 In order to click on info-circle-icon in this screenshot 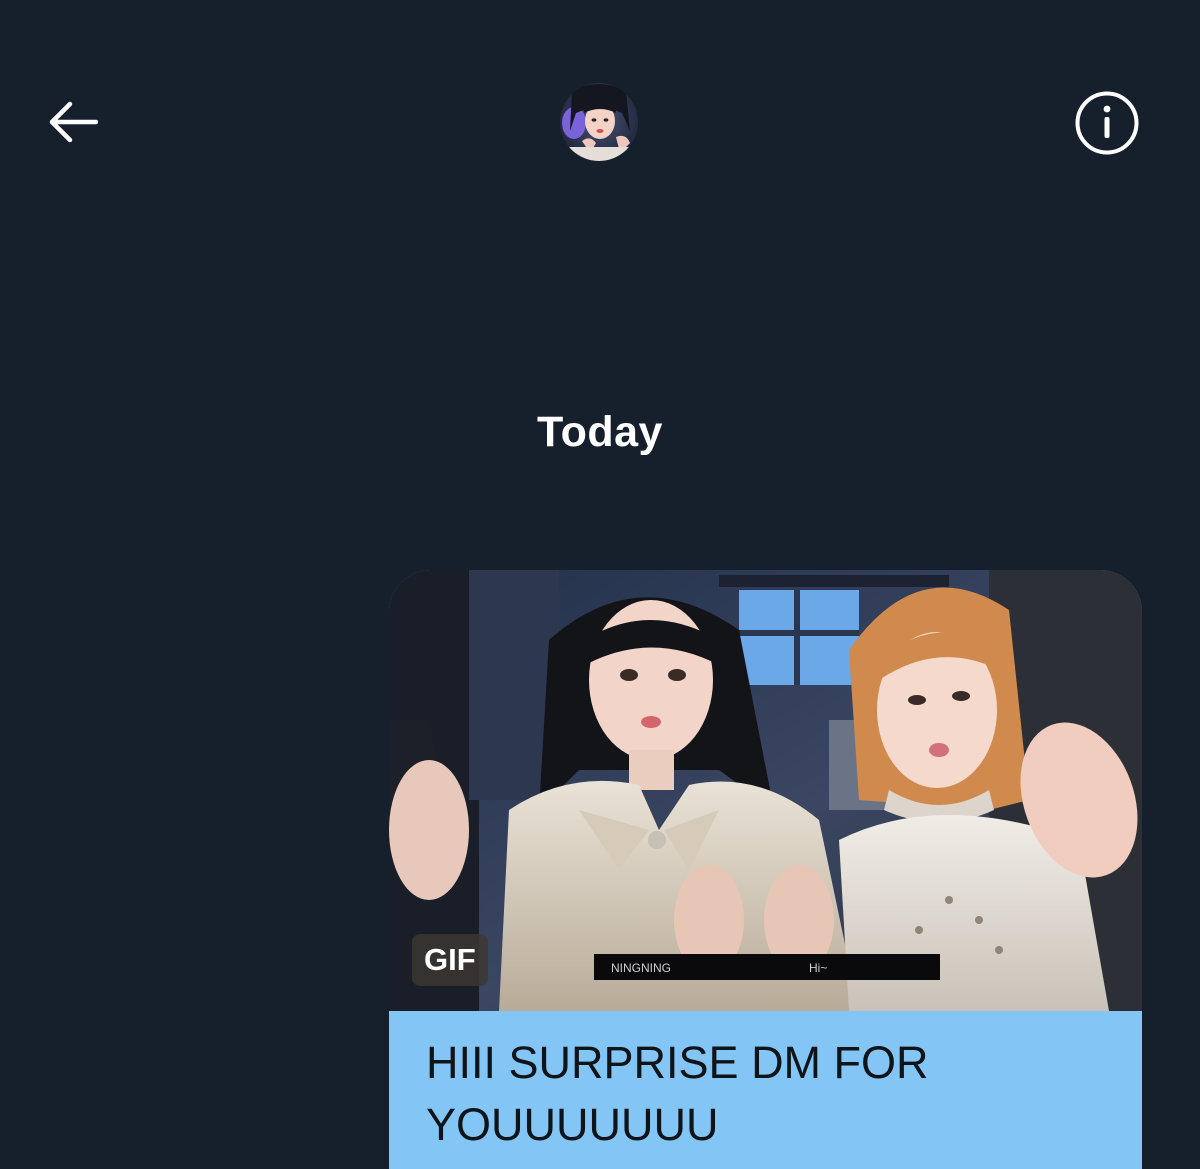, I will do `click(1107, 123)`.